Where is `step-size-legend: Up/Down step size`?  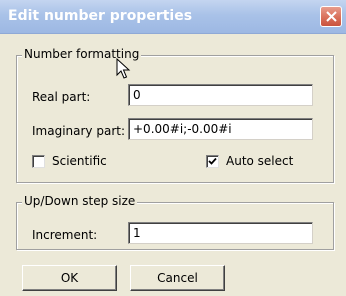 step-size-legend: Up/Down step size is located at coordinates (80, 201).